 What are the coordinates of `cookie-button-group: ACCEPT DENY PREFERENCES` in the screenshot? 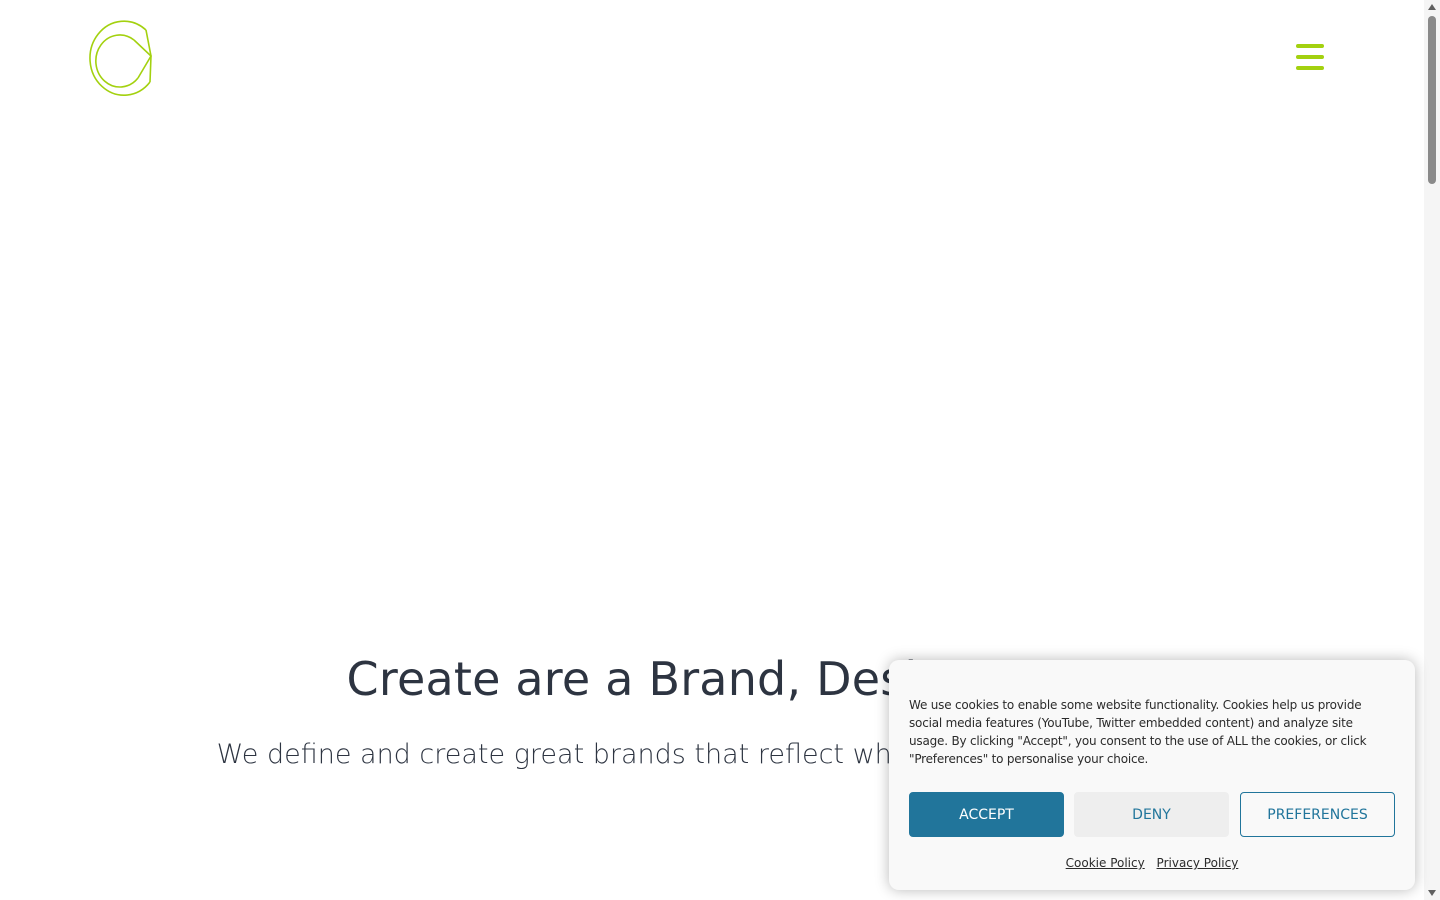 It's located at (1152, 814).